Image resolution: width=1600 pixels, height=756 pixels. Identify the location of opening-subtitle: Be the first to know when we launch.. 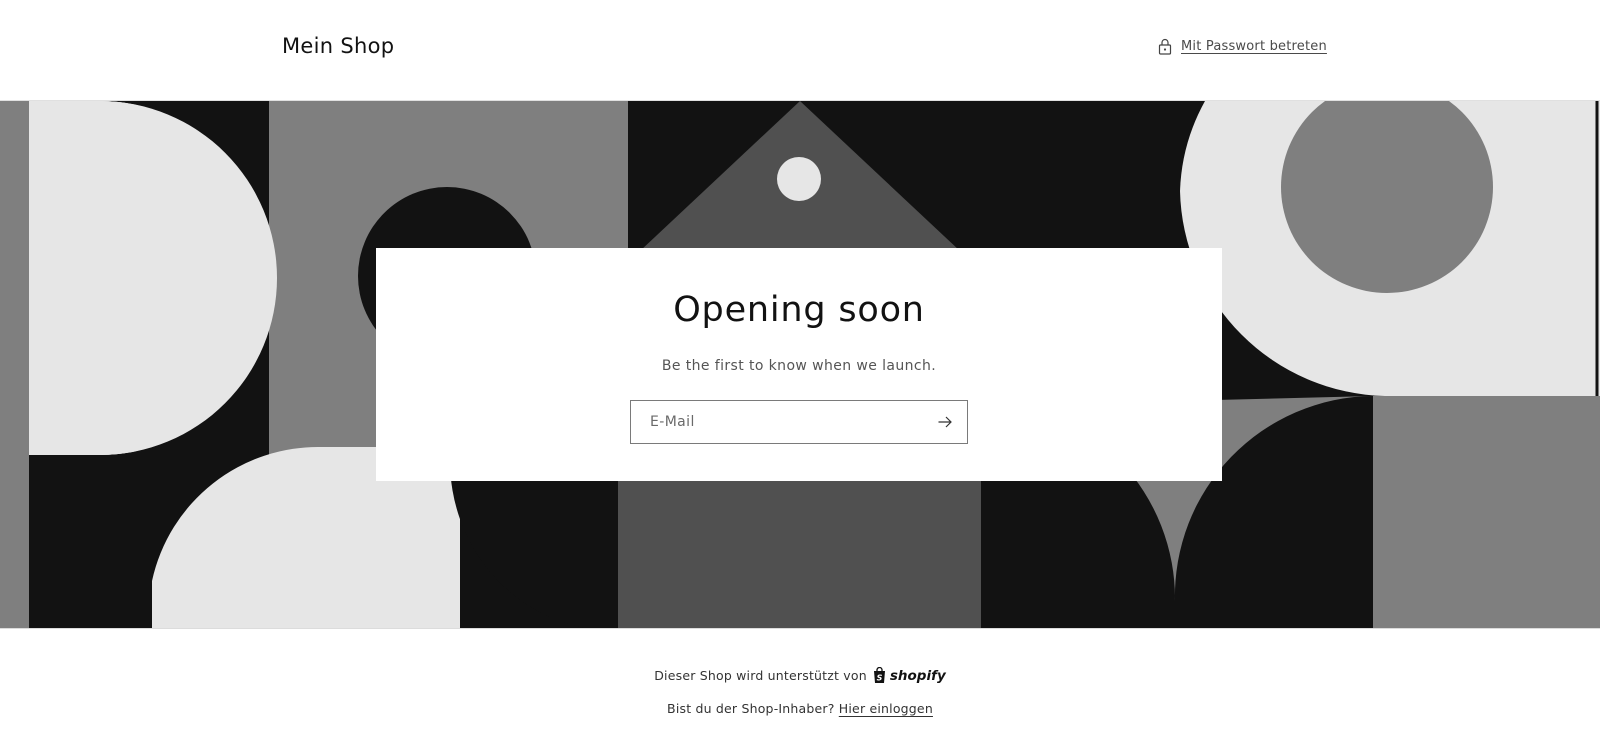
(799, 366).